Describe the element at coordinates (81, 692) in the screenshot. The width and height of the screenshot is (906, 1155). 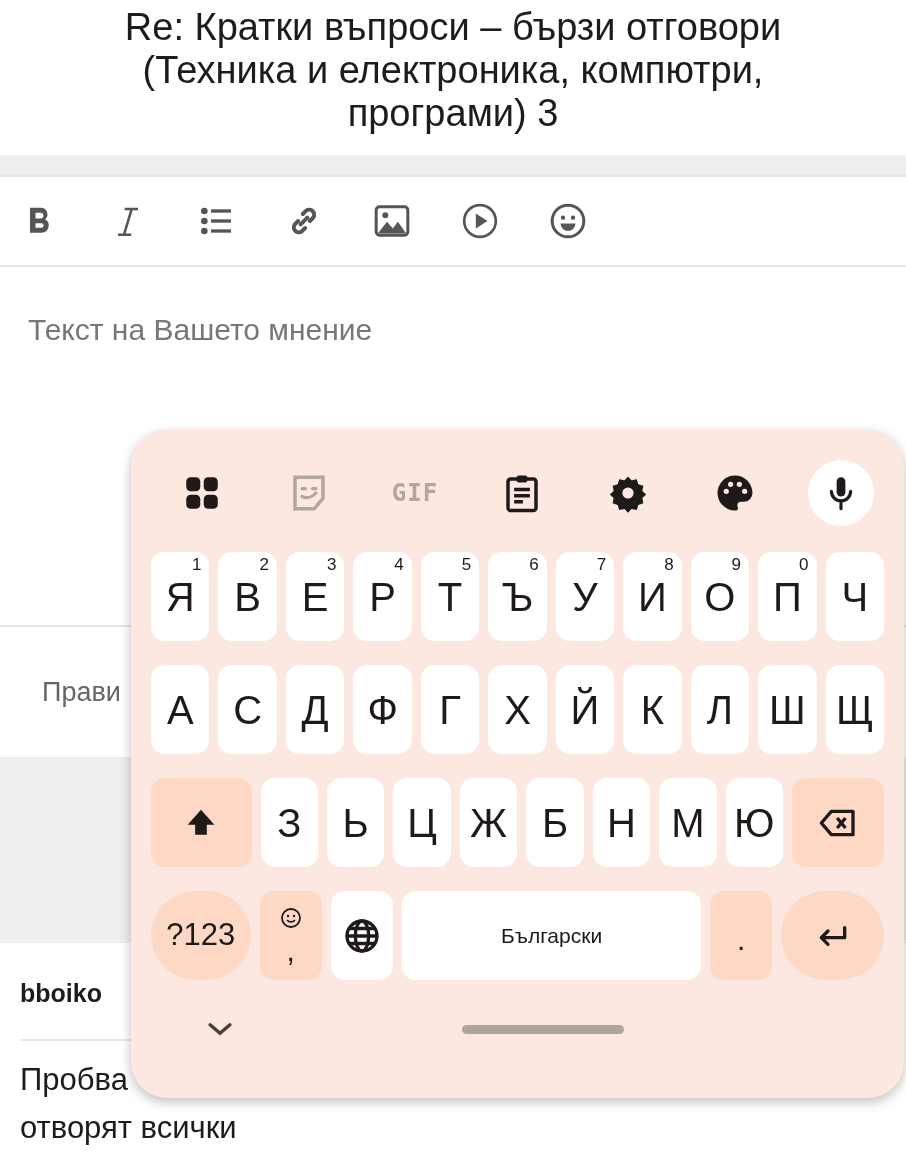
I see `rules-text: Прави` at that location.